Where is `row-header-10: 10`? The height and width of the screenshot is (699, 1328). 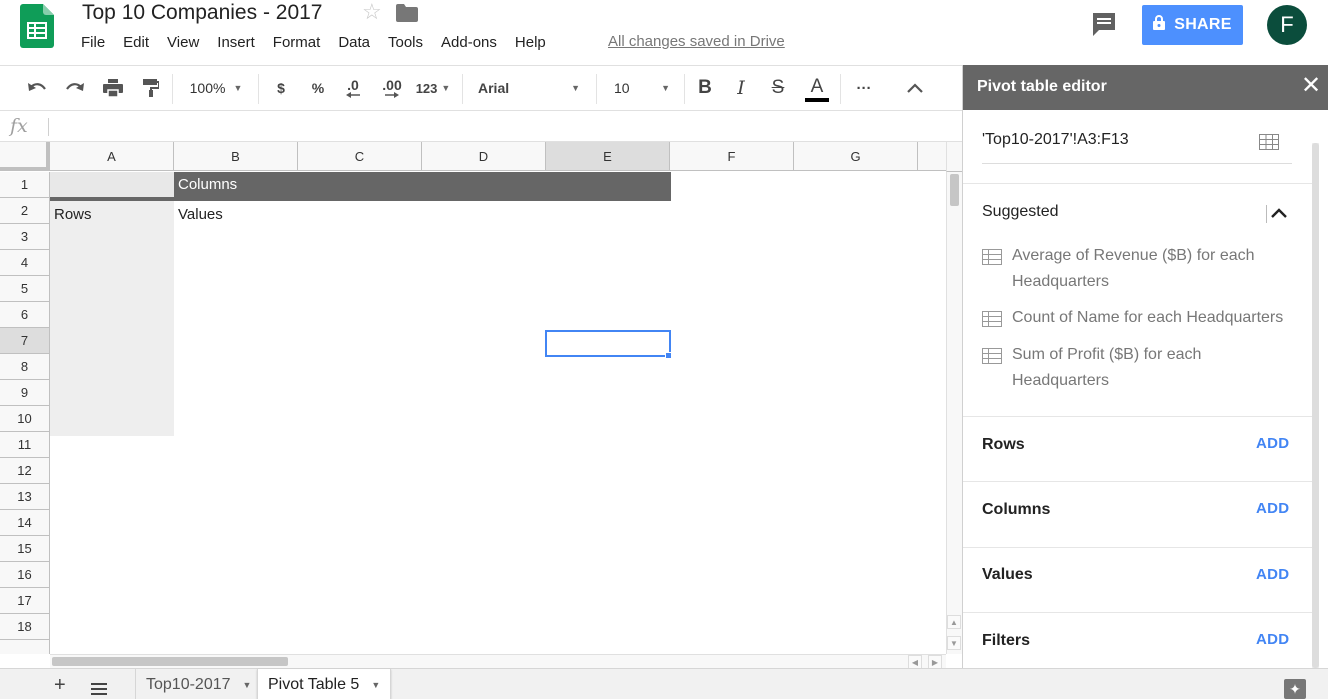 row-header-10: 10 is located at coordinates (25, 419).